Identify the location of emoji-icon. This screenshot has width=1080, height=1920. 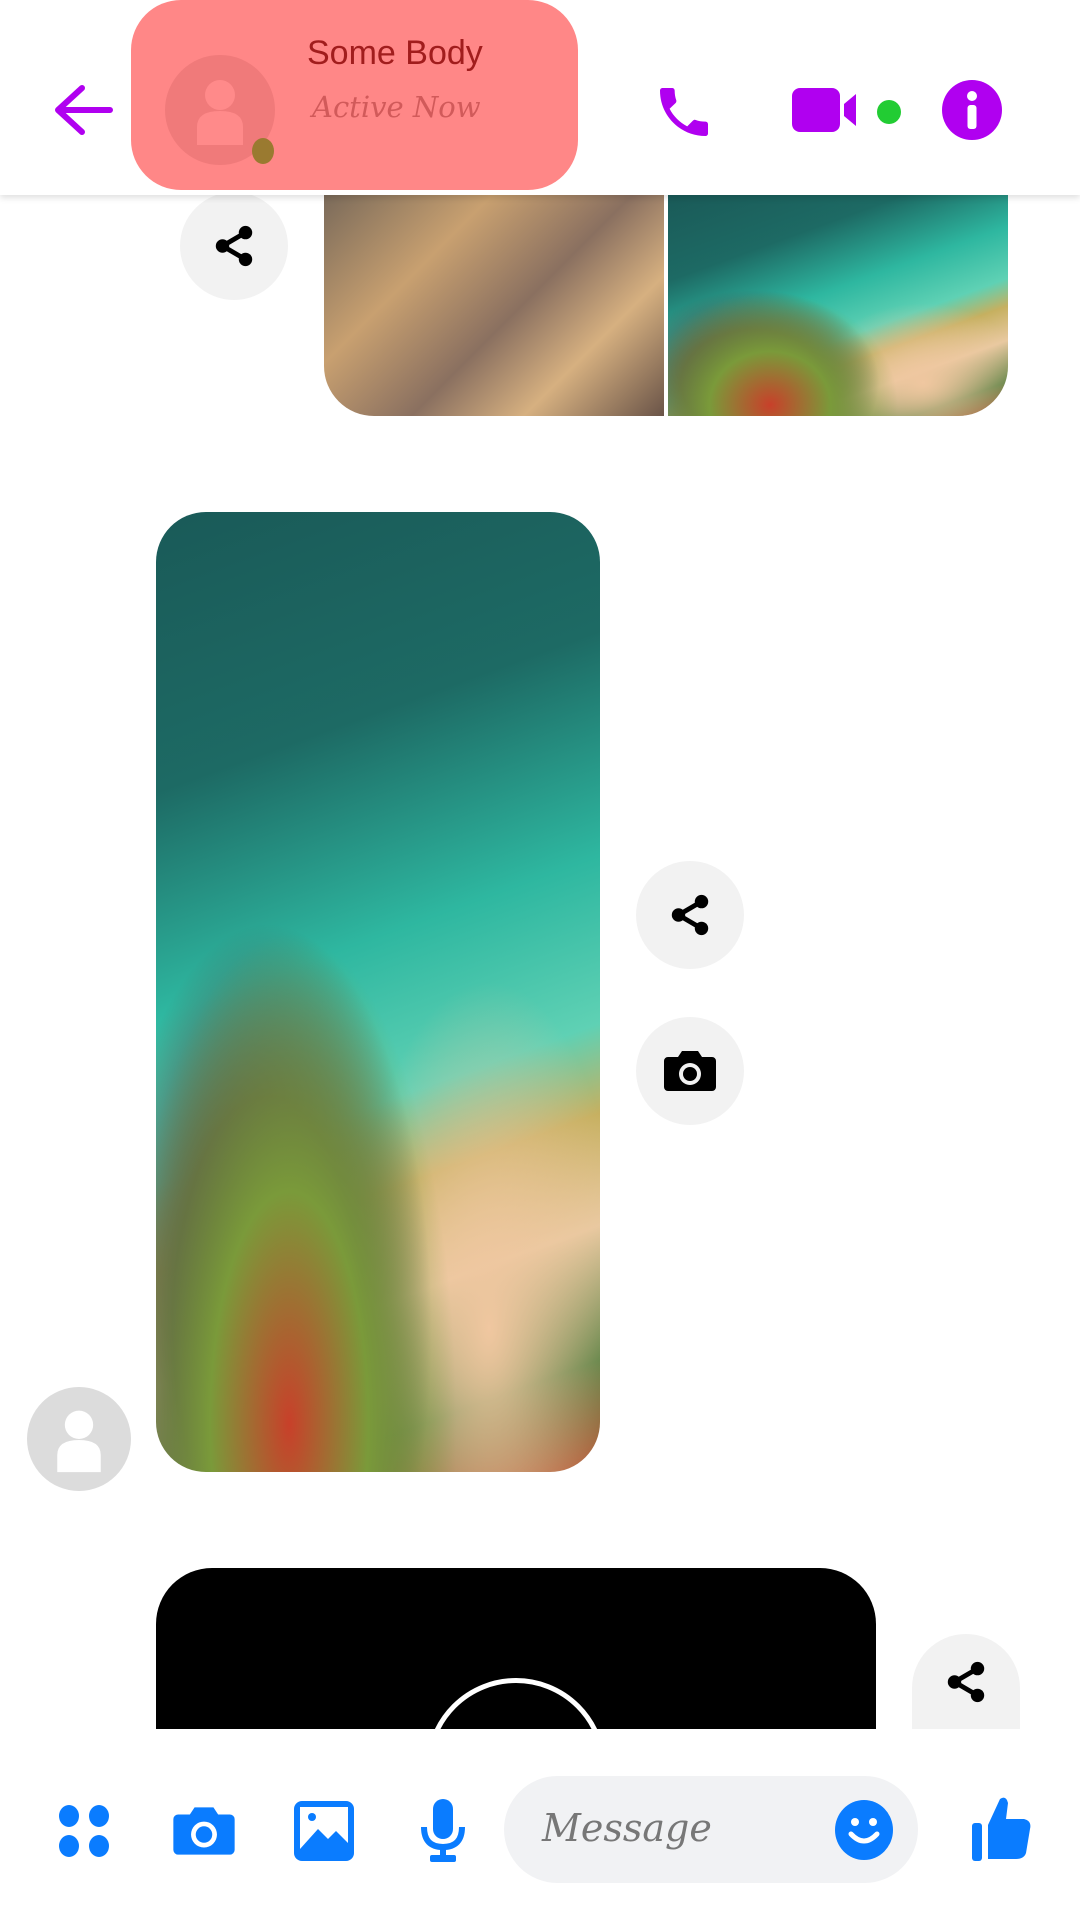
(864, 1830).